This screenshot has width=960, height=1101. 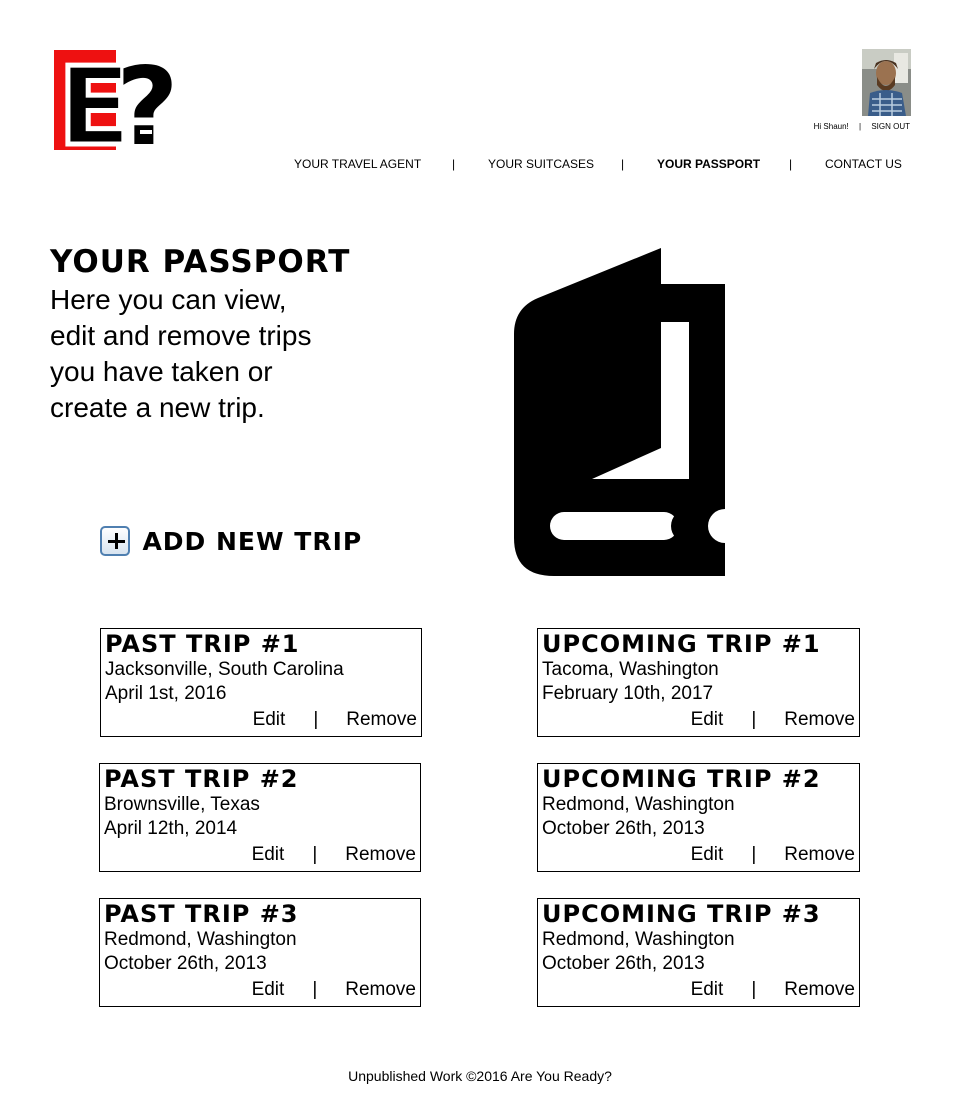 I want to click on logo-question-mark: ?, so click(x=146, y=99).